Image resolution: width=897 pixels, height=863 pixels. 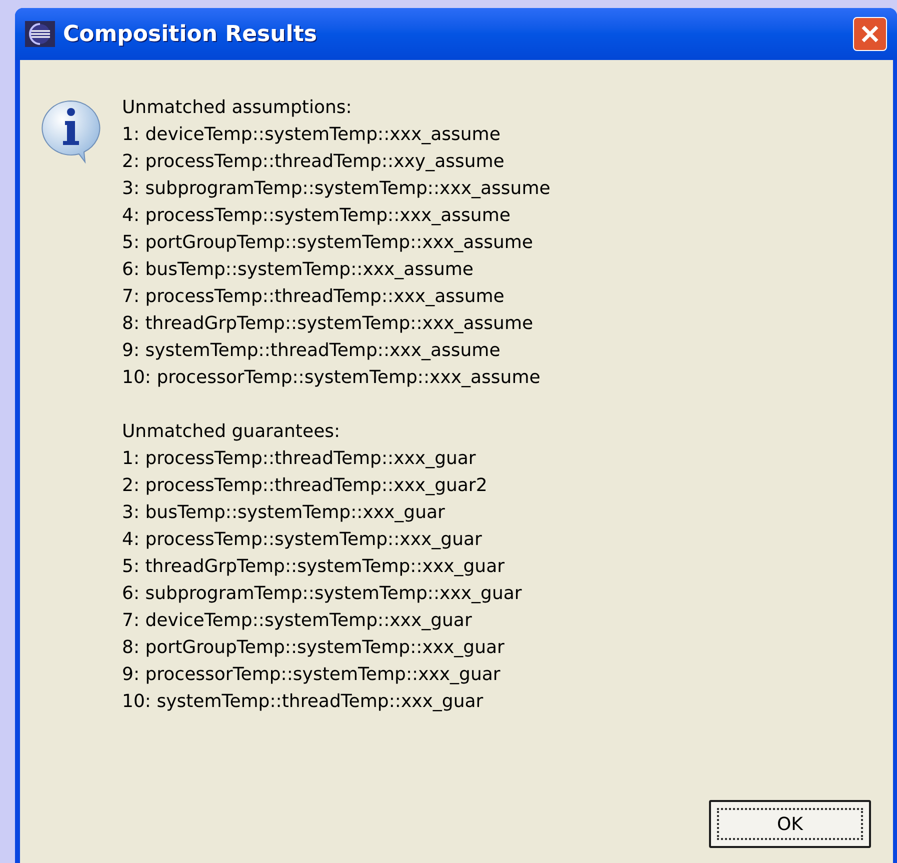 What do you see at coordinates (790, 824) in the screenshot?
I see `ok-button: OK` at bounding box center [790, 824].